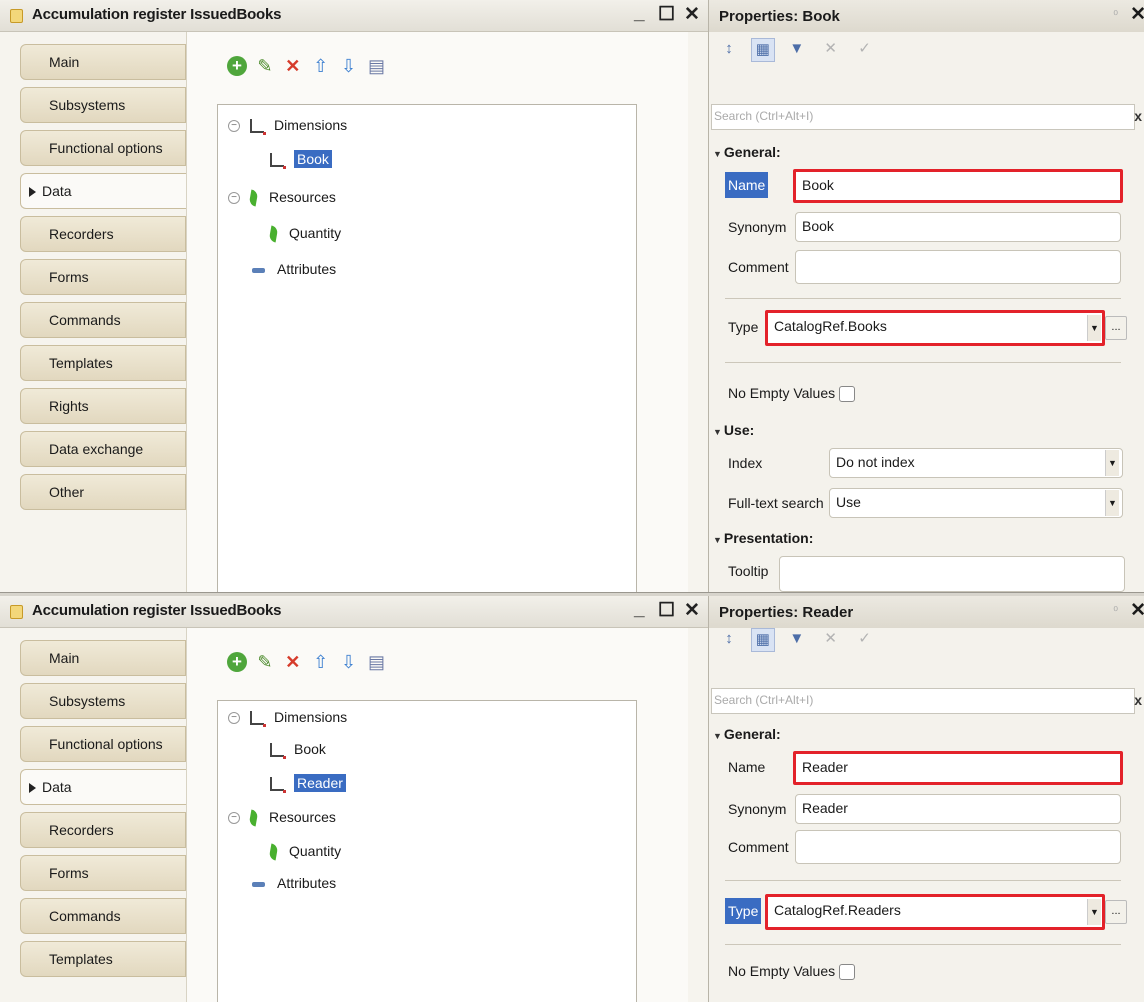 Image resolution: width=1144 pixels, height=1002 pixels. What do you see at coordinates (791, 971) in the screenshot?
I see `no-empty-values-label: No Empty Values` at bounding box center [791, 971].